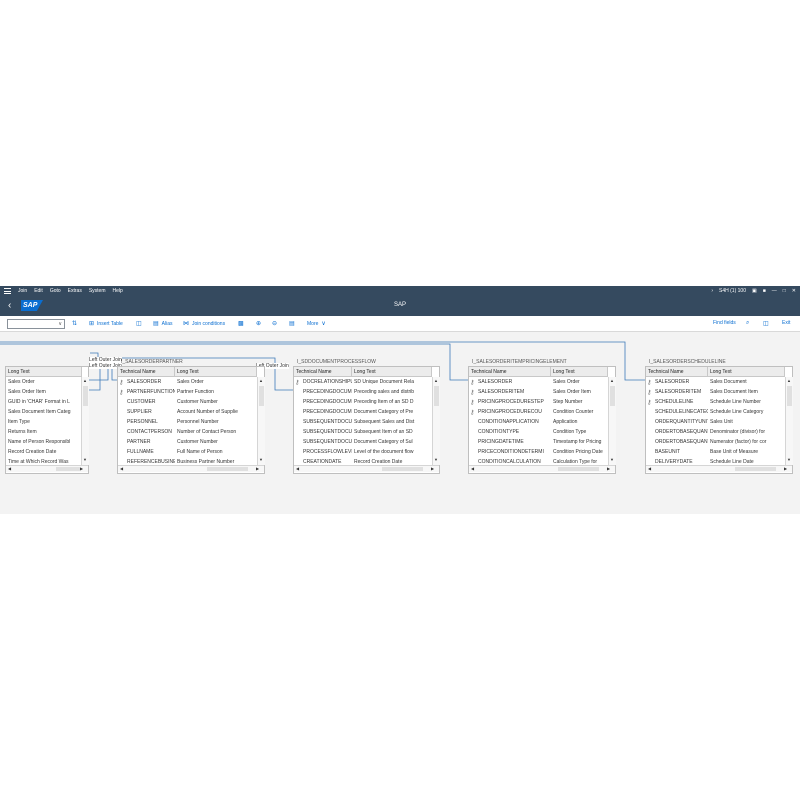  What do you see at coordinates (43, 442) in the screenshot?
I see `table-row: Name of Person Responsibl` at bounding box center [43, 442].